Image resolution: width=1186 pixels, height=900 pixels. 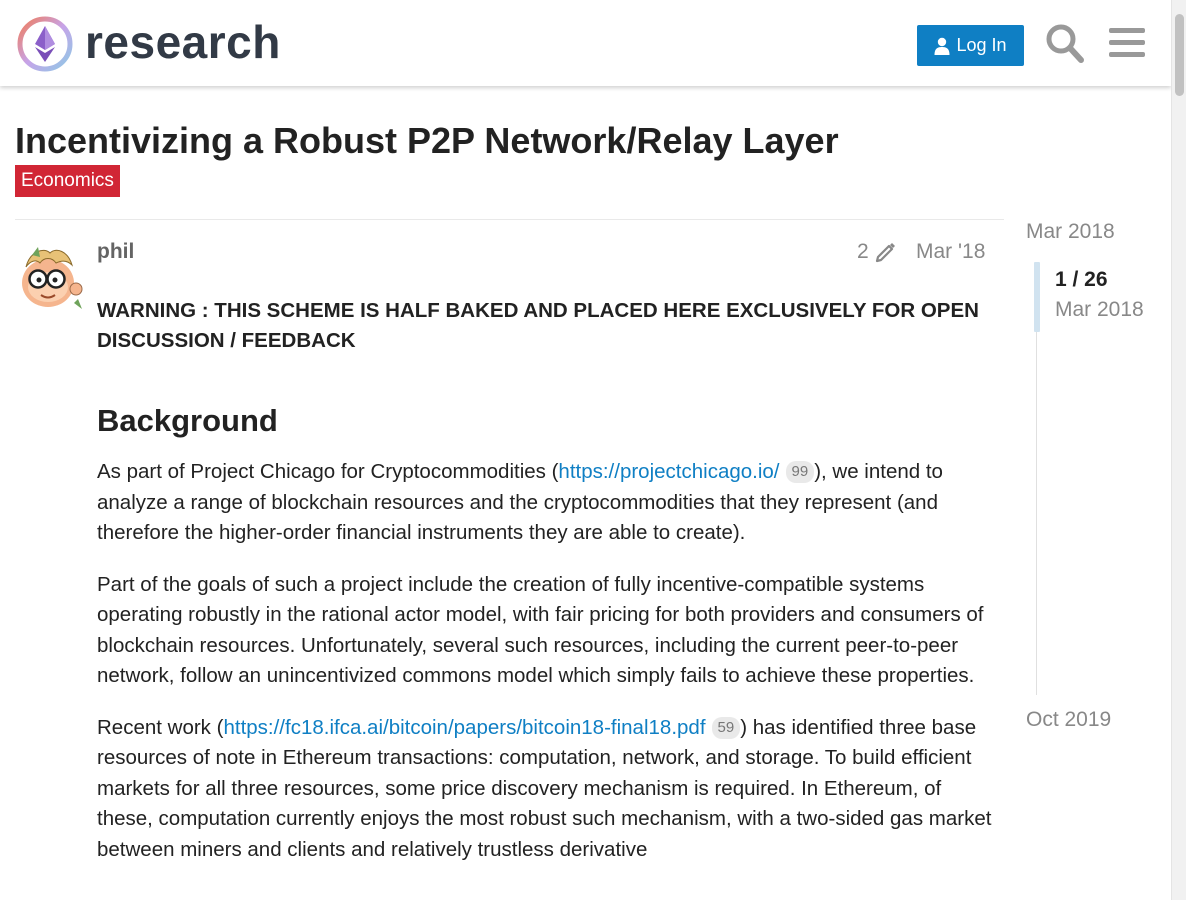 What do you see at coordinates (1068, 720) in the screenshot?
I see `timeline-end-date: Oct 2019` at bounding box center [1068, 720].